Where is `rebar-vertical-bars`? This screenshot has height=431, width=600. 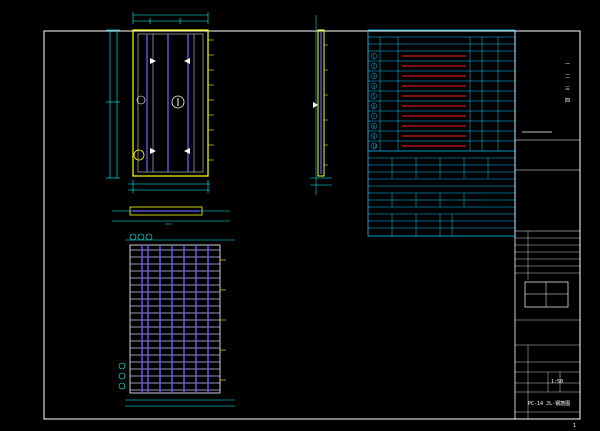 rebar-vertical-bars is located at coordinates (175, 319).